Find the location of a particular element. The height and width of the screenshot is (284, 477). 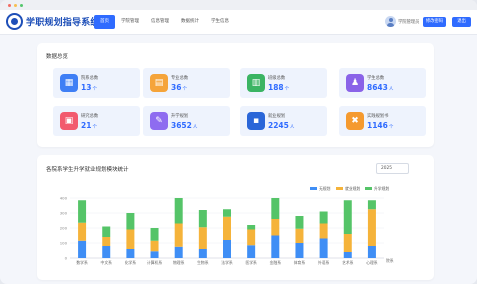

stat-number: 36 is located at coordinates (176, 87).